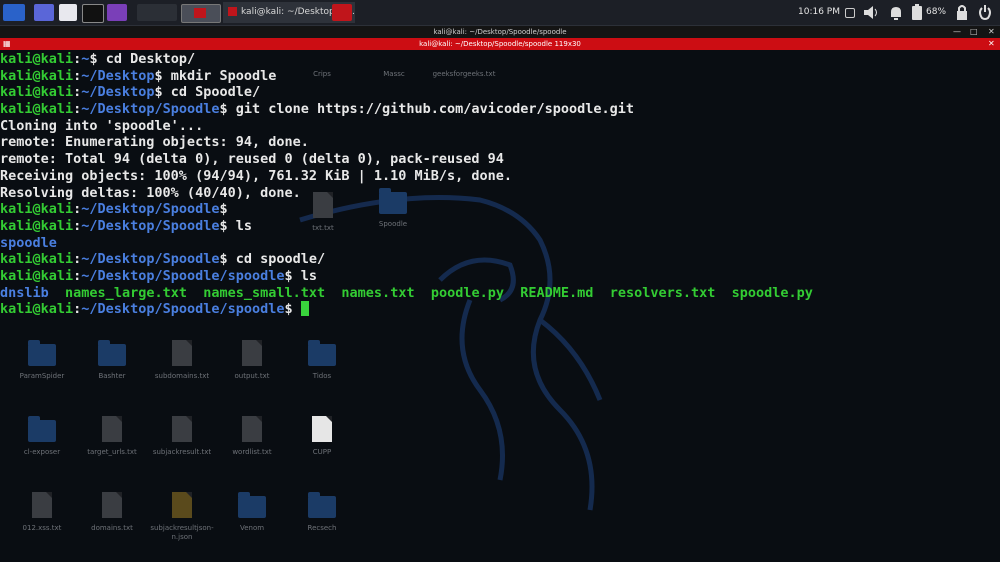  What do you see at coordinates (24, 292) in the screenshot?
I see `directory-entry: dnslib` at bounding box center [24, 292].